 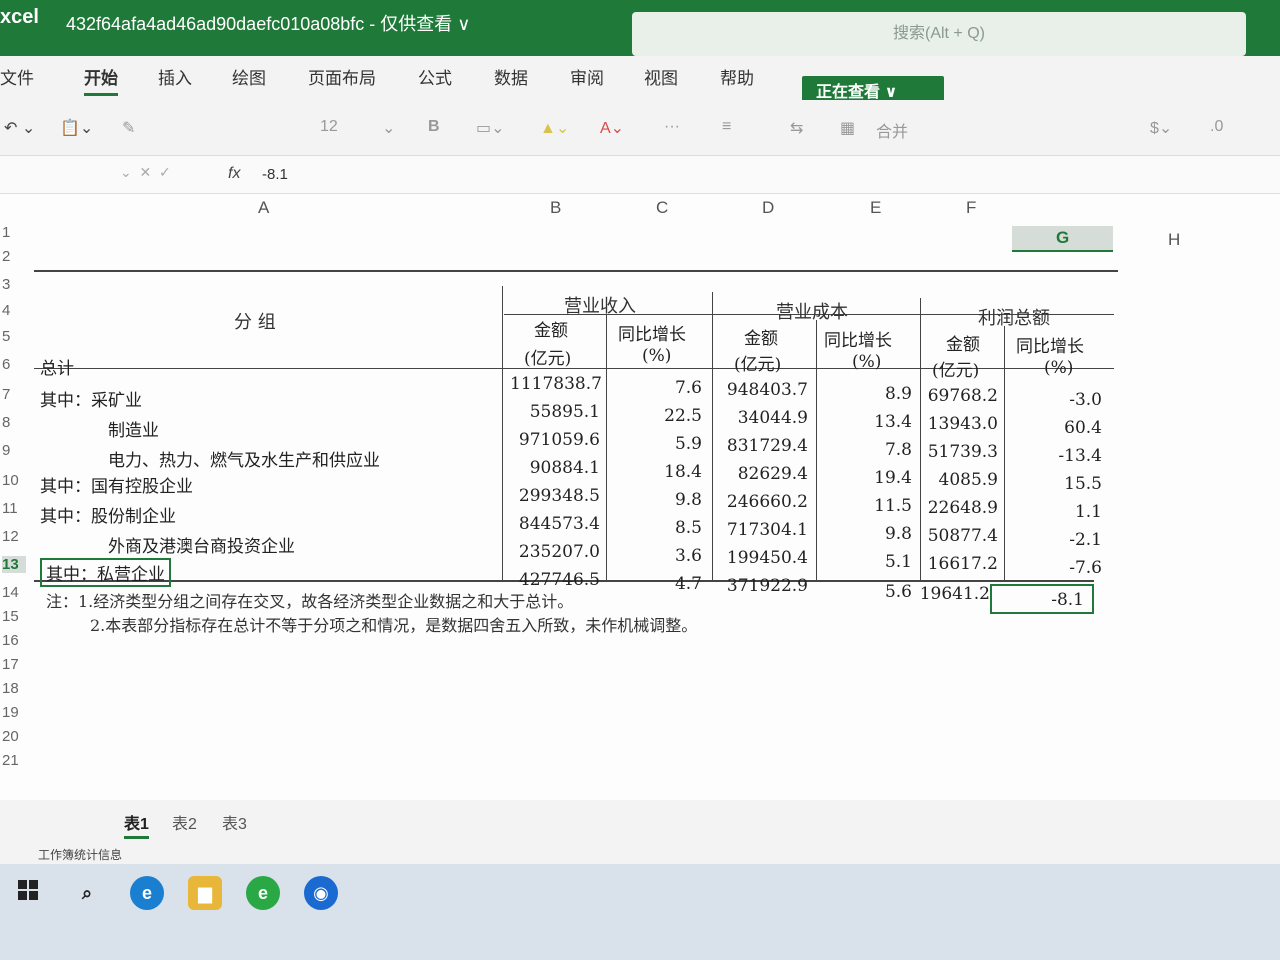 I want to click on row-label: 其中：股份制企业, so click(x=108, y=514).